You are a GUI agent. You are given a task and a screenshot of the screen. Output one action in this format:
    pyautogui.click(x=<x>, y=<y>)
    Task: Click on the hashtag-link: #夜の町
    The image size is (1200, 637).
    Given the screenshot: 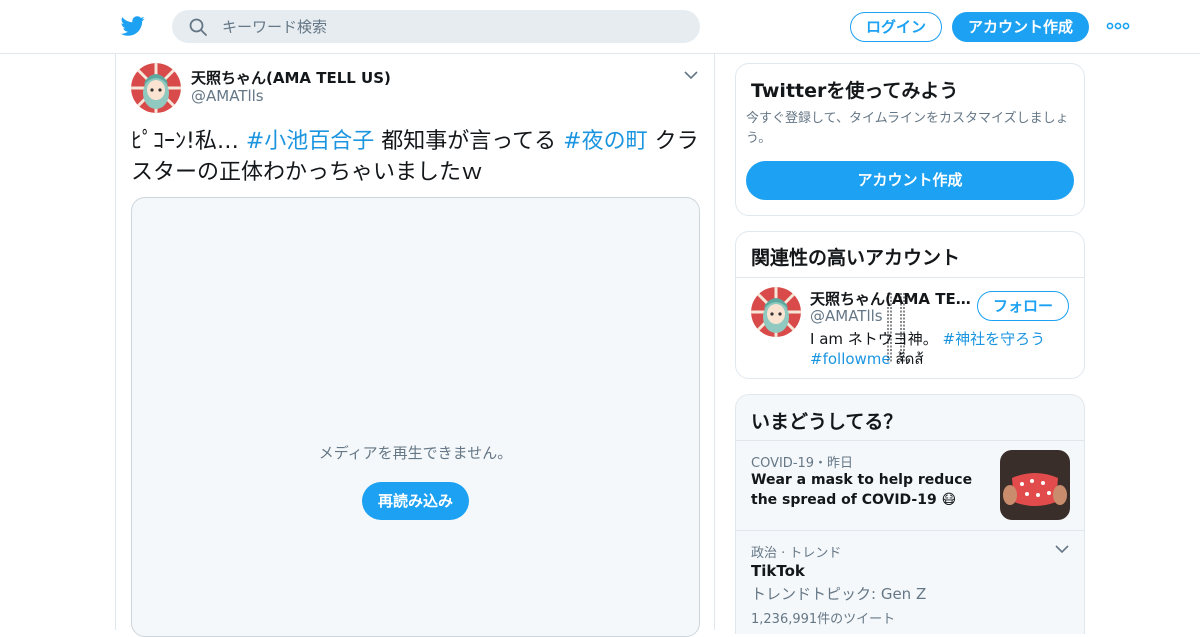 What is the action you would take?
    pyautogui.click(x=605, y=141)
    